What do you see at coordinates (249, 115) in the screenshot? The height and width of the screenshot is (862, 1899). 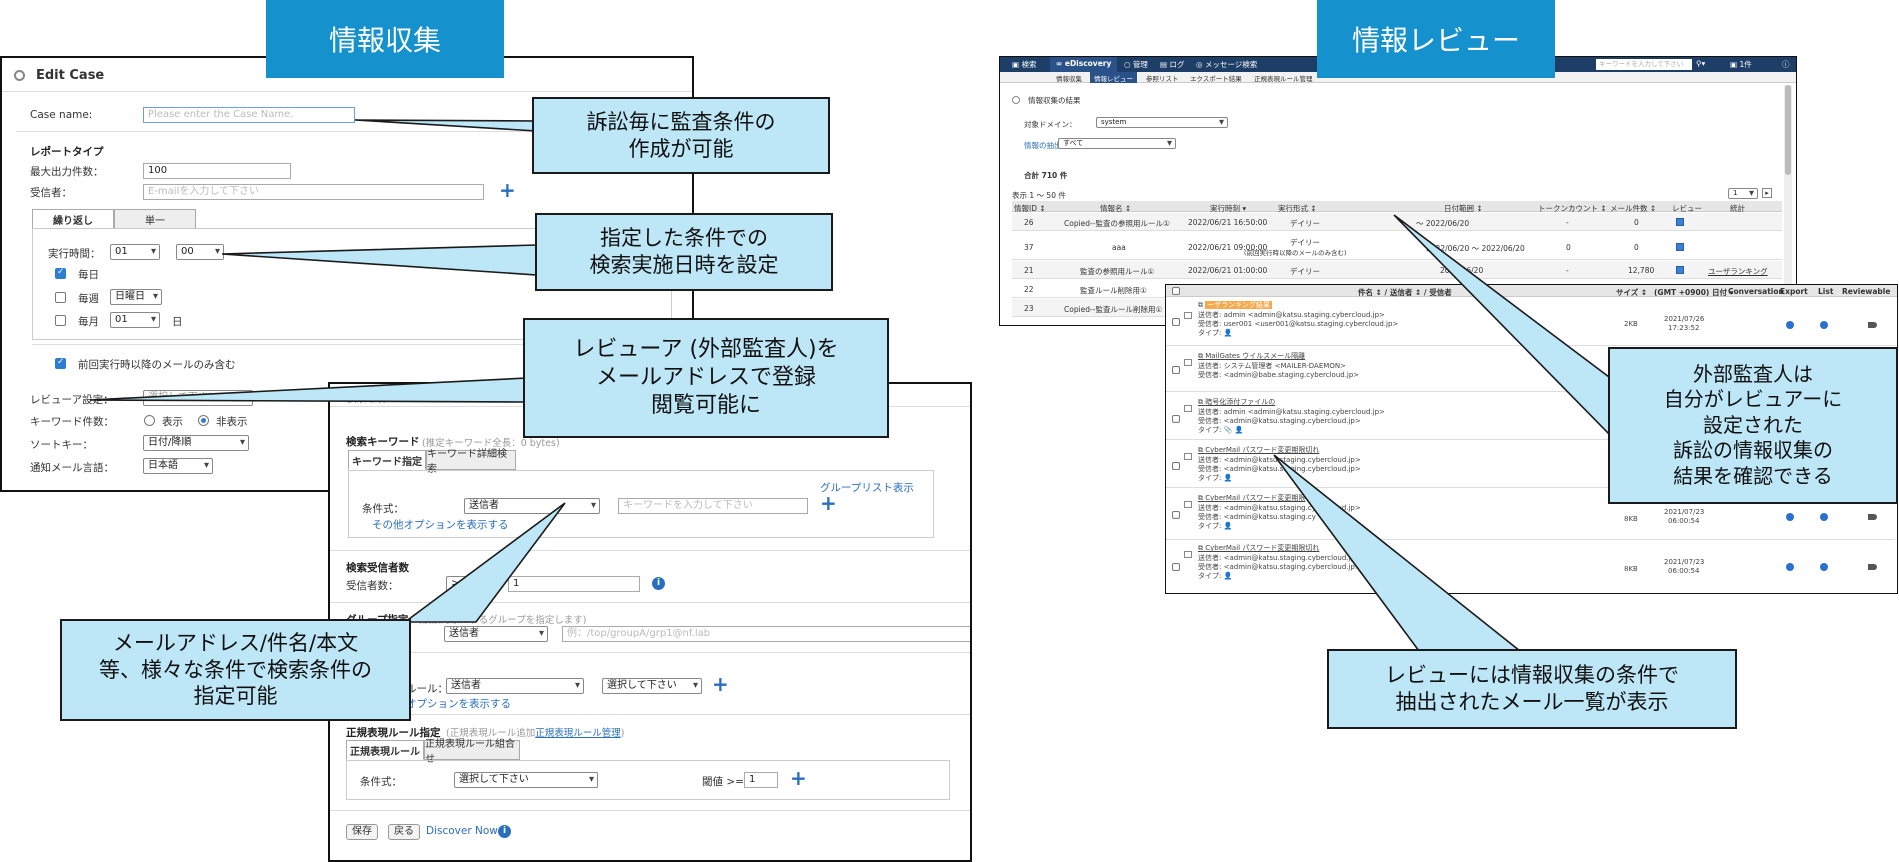 I see `case-name-input: Please enter the Case Name.` at bounding box center [249, 115].